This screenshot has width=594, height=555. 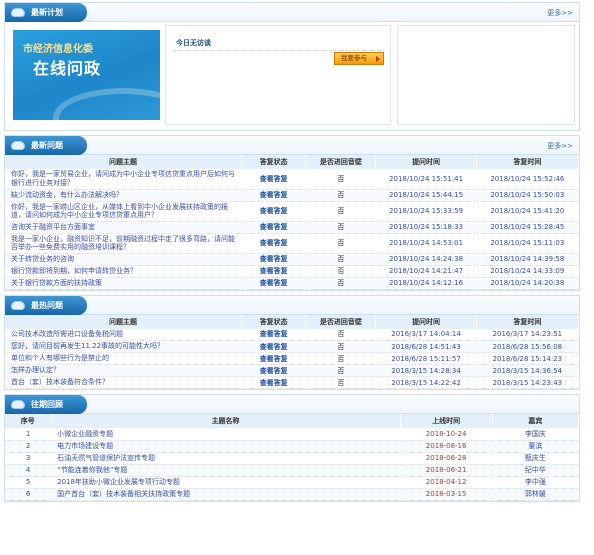 What do you see at coordinates (67, 68) in the screenshot?
I see `banner-line2: 在线问政` at bounding box center [67, 68].